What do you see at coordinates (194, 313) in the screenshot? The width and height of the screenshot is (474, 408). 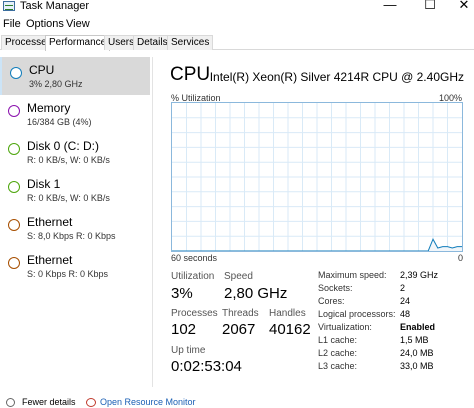 I see `processes-label: Processes` at bounding box center [194, 313].